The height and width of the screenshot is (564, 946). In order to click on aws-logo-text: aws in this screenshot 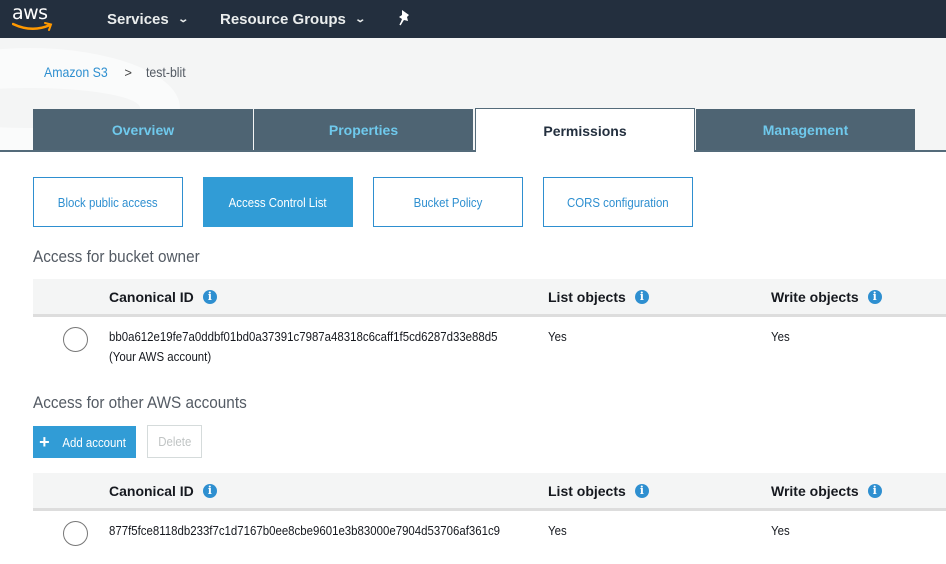, I will do `click(30, 13)`.